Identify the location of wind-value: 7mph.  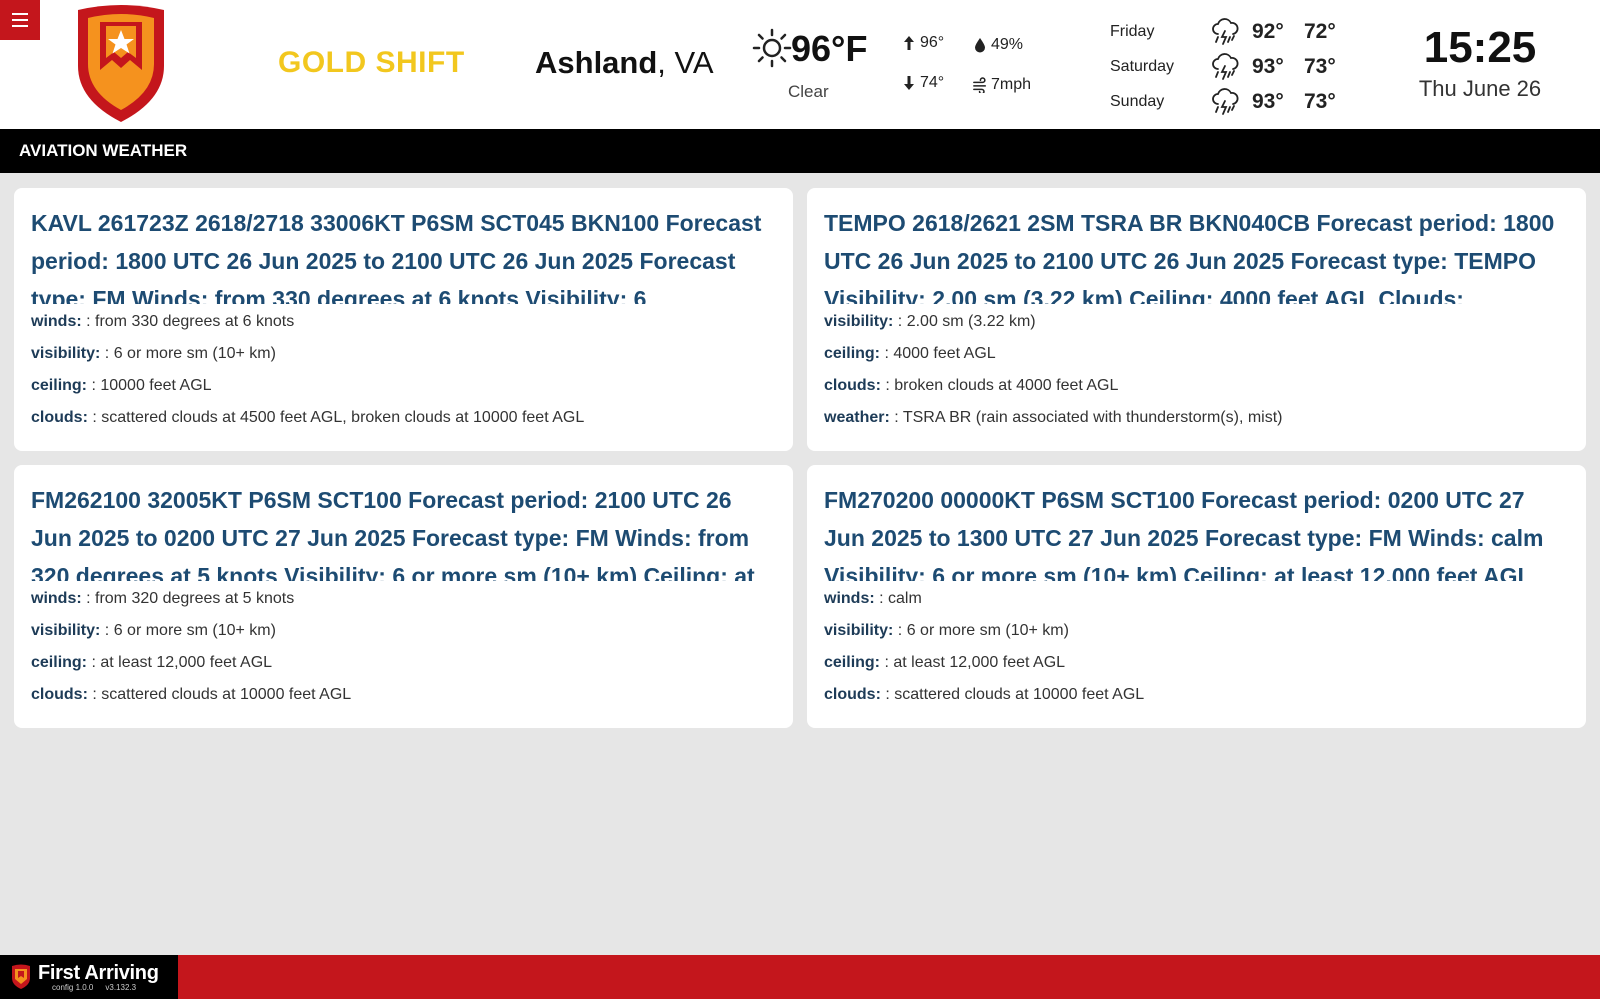
(1011, 84).